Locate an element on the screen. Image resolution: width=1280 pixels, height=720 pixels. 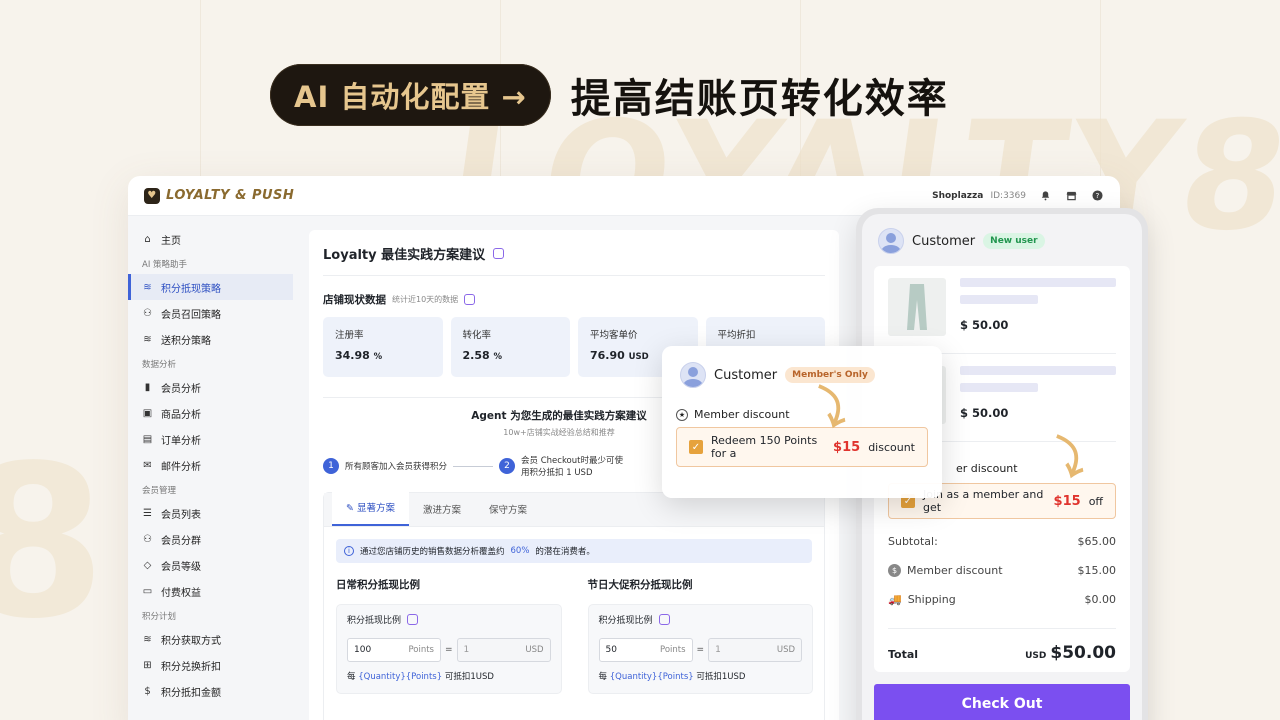
step-text: 所有顾客加入会员获得积分 is located at coordinates (396, 467).